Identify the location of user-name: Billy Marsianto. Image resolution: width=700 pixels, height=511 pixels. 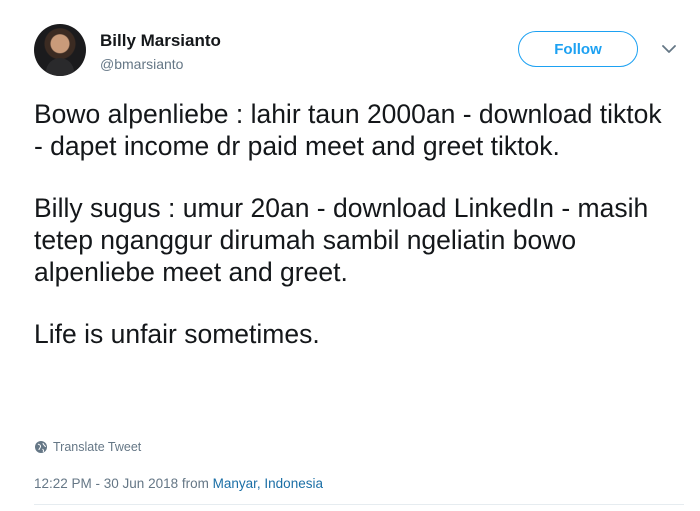
(160, 41).